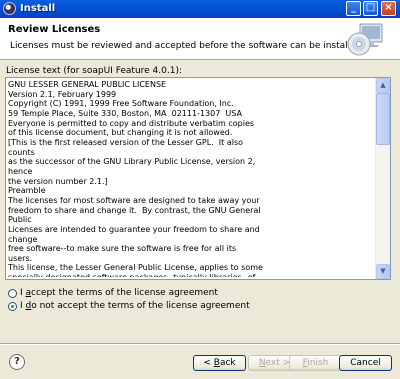  I want to click on finish-button: Finish, so click(315, 363).